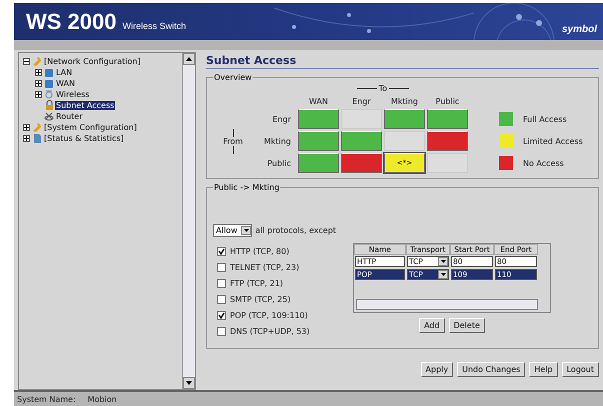  I want to click on tree-item: Subnet Access, so click(85, 105).